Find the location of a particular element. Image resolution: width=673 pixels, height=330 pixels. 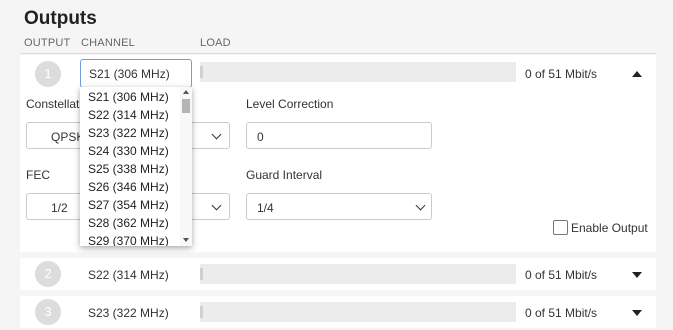

output-number-badge: 1 is located at coordinates (48, 74).